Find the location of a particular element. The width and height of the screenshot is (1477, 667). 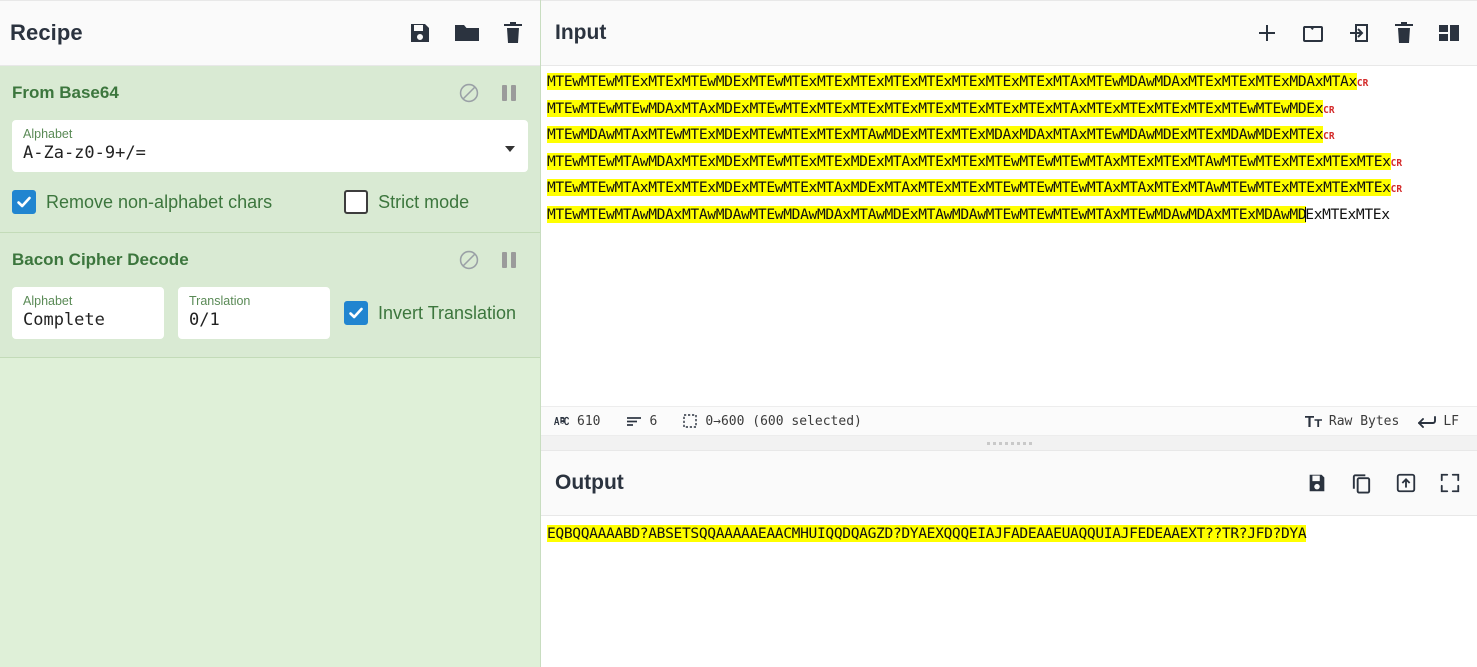

save-recipe-icon is located at coordinates (420, 33).